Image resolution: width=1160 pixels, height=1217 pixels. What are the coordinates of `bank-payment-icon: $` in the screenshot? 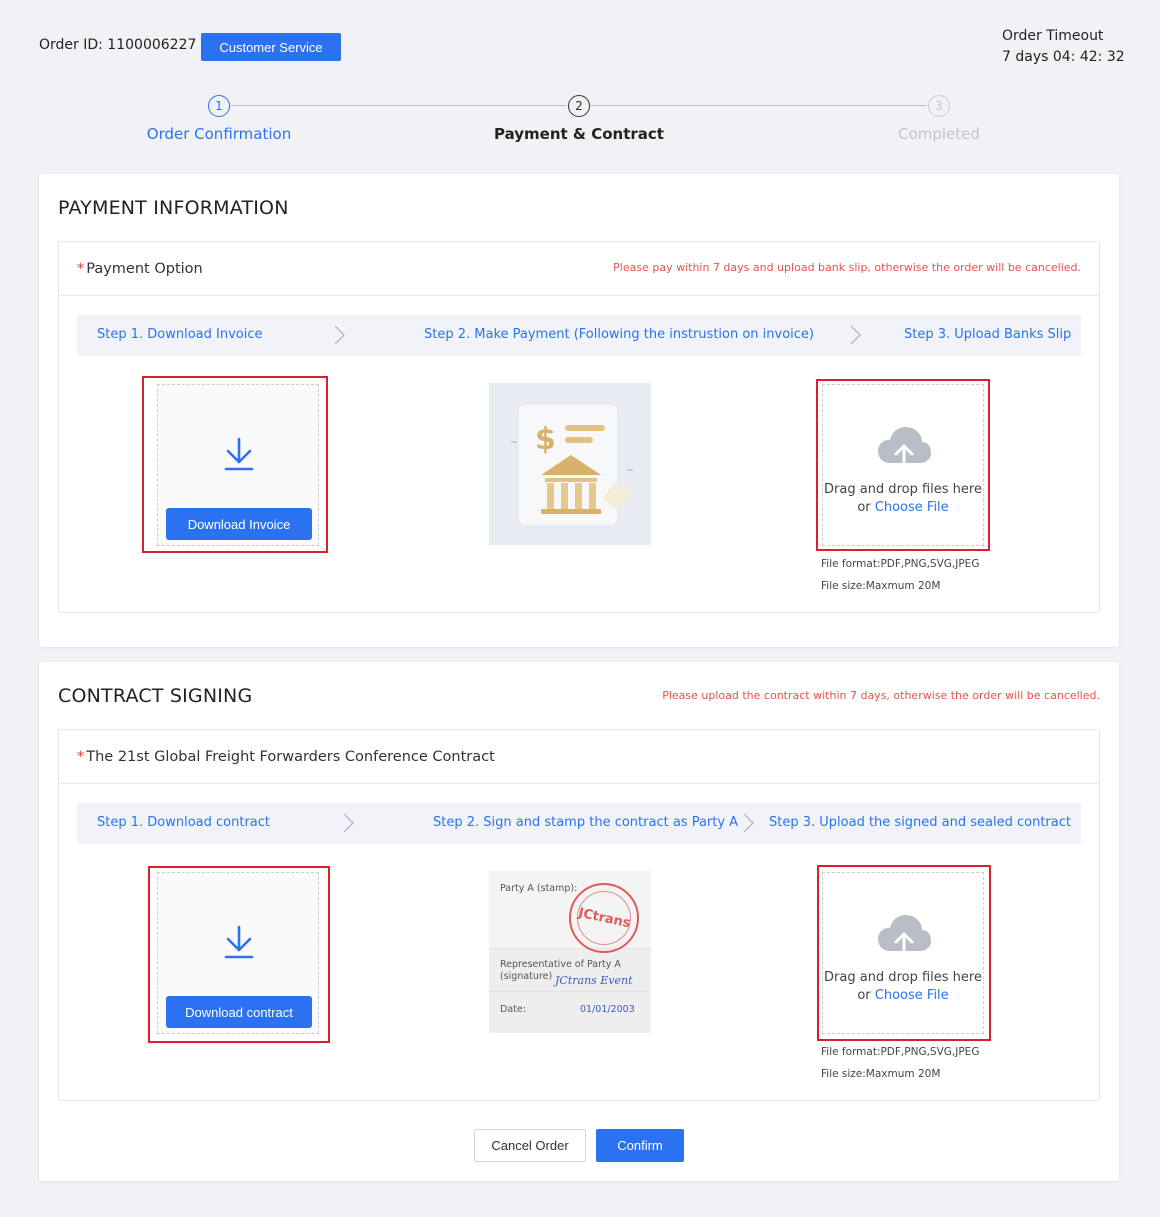 It's located at (572, 465).